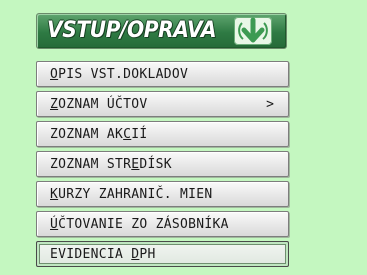 The width and height of the screenshot is (367, 275). I want to click on menu-item-5: KURZY ZAHRANIČ. MIEN, so click(162, 194).